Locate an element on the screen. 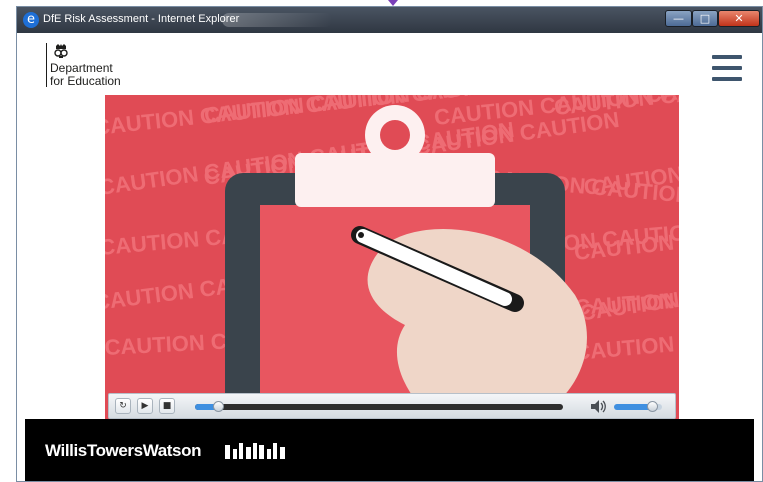 This screenshot has height=482, width=763. play-icon: ▶ is located at coordinates (145, 406).